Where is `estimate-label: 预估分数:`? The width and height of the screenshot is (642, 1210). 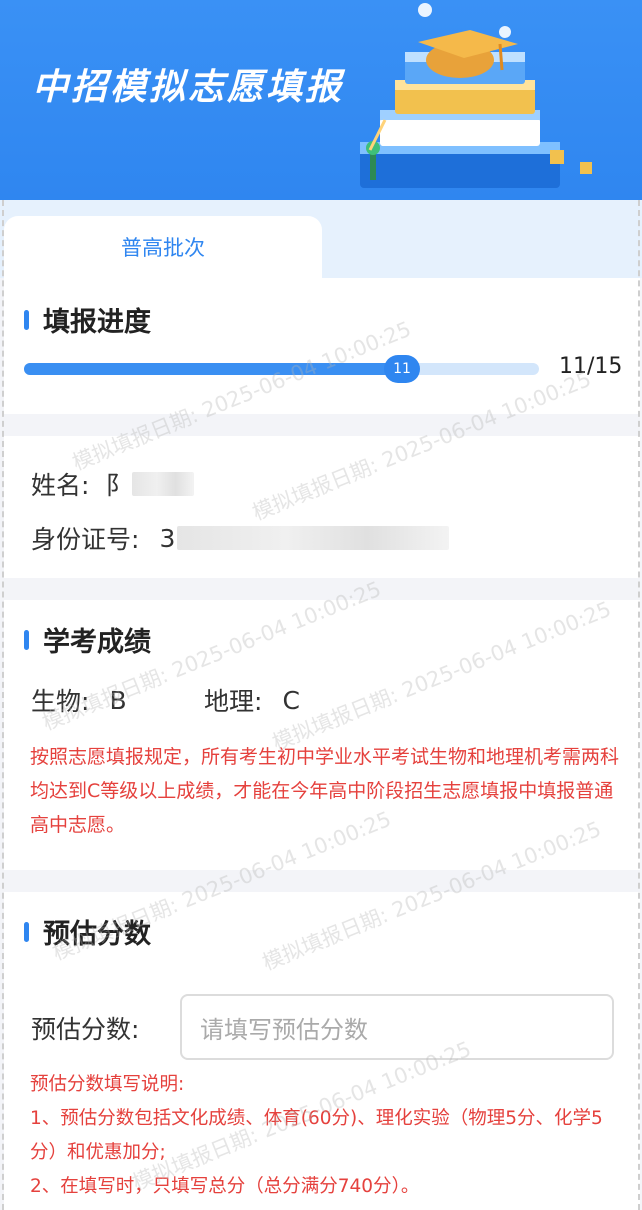
estimate-label: 预估分数: is located at coordinates (85, 1029).